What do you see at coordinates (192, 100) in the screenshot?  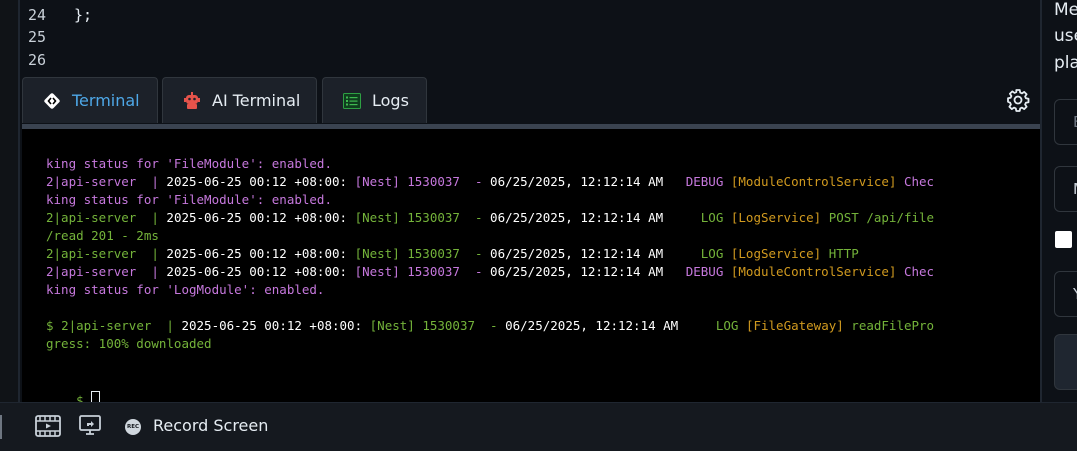 I see `robot-icon` at bounding box center [192, 100].